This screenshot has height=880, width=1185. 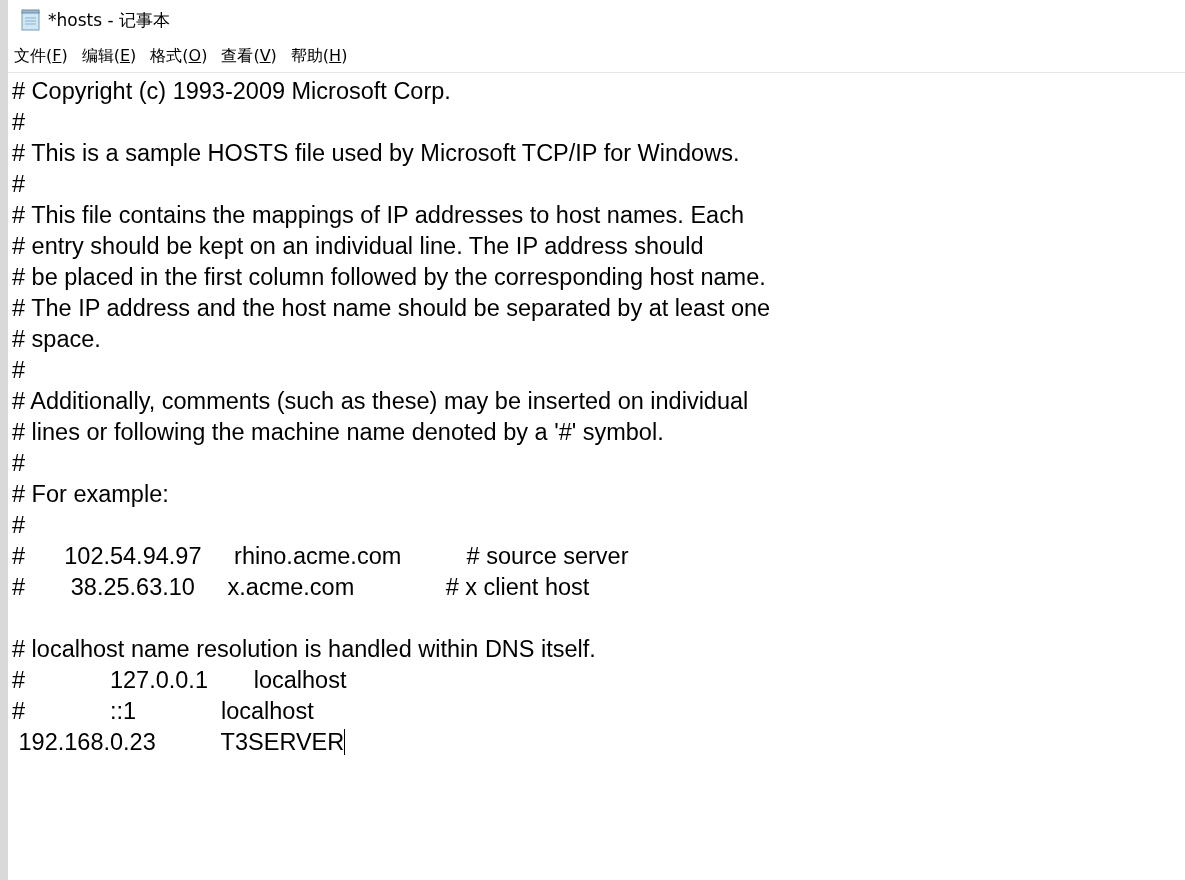 What do you see at coordinates (301, 587) in the screenshot?
I see `text-line: # 38.25.63.10 x.acme.com # x client host` at bounding box center [301, 587].